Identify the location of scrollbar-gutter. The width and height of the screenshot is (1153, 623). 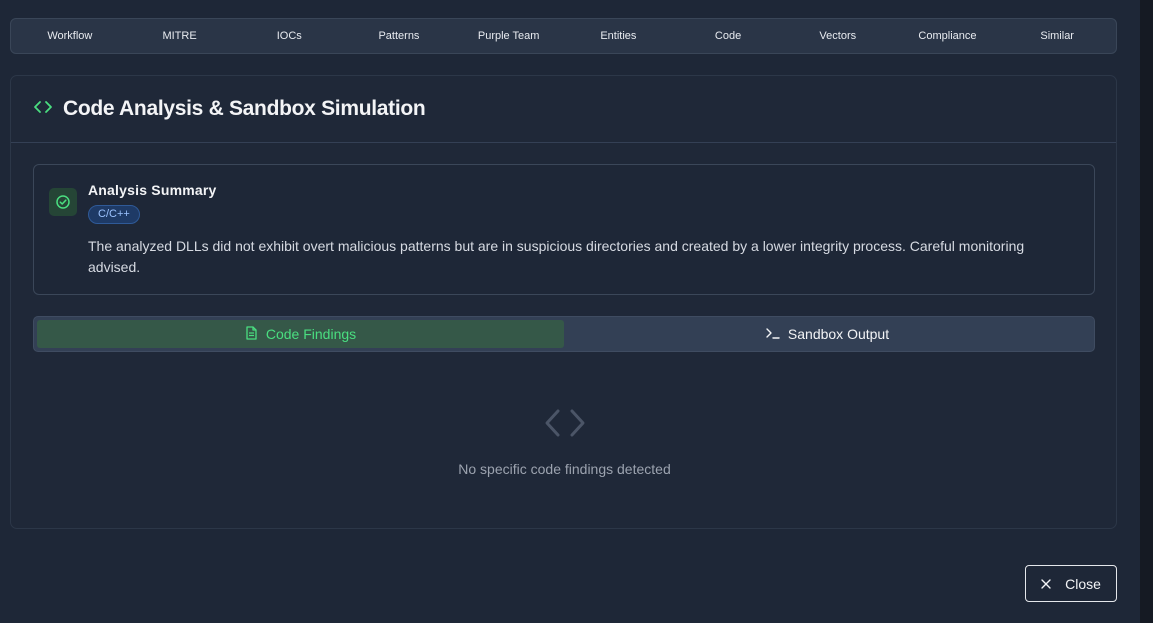
(1146, 311).